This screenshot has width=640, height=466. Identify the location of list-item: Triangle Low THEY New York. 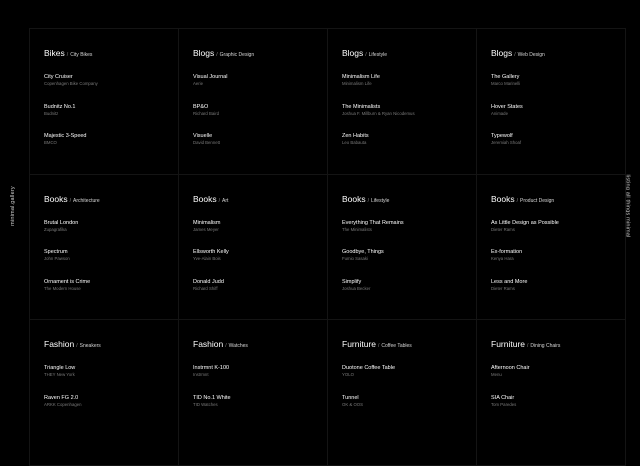
(104, 379).